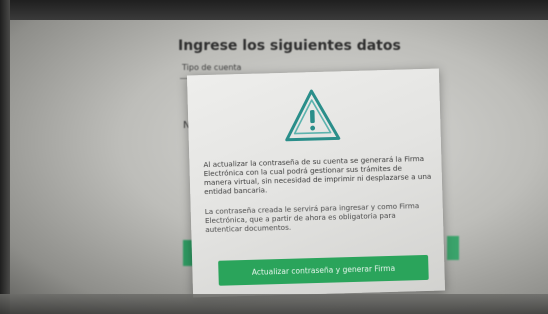 The height and width of the screenshot is (314, 548). Describe the element at coordinates (5, 157) in the screenshot. I see `monitor-bezel-left` at that location.